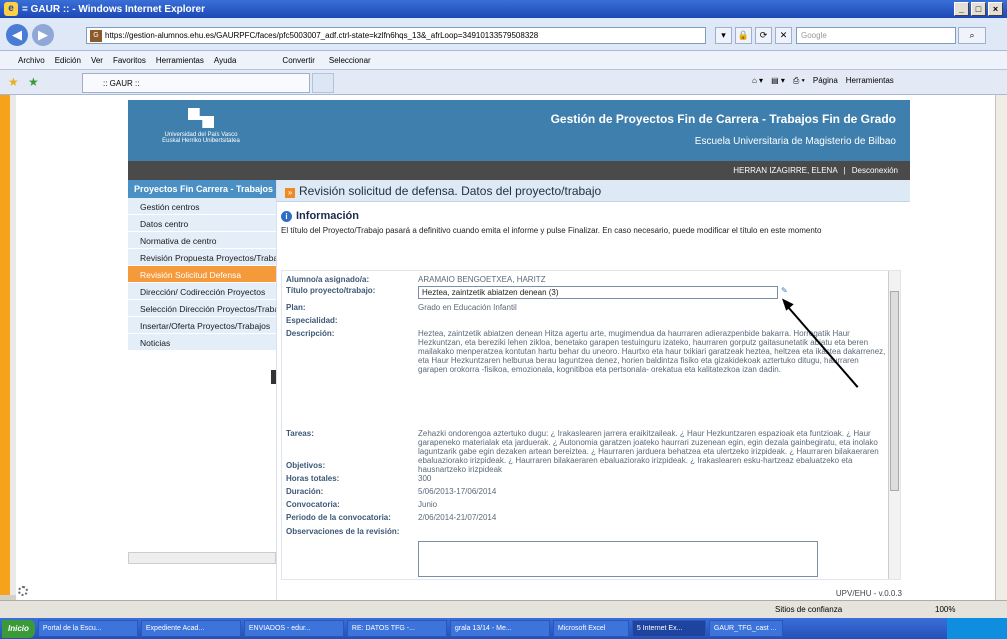 Image resolution: width=1007 pixels, height=639 pixels. What do you see at coordinates (783, 35) in the screenshot?
I see `stop-icon: ✕` at bounding box center [783, 35].